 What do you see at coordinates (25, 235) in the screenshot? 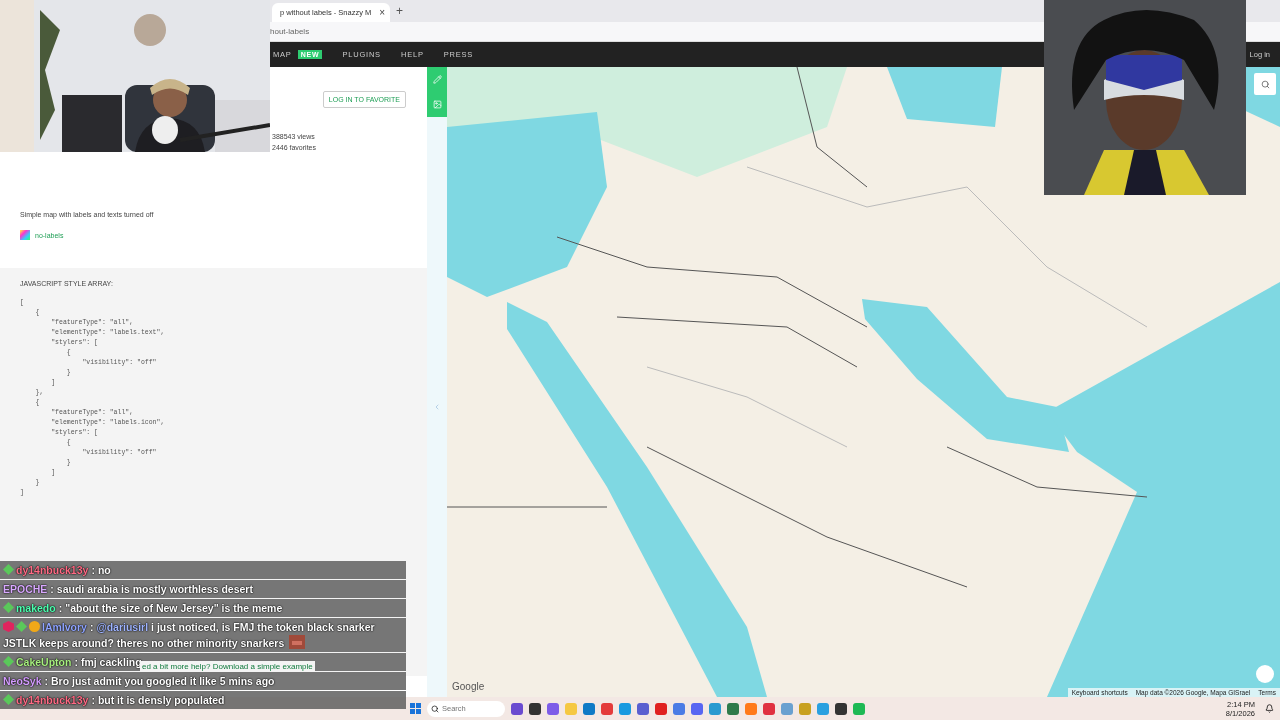
I see `tag-icon` at bounding box center [25, 235].